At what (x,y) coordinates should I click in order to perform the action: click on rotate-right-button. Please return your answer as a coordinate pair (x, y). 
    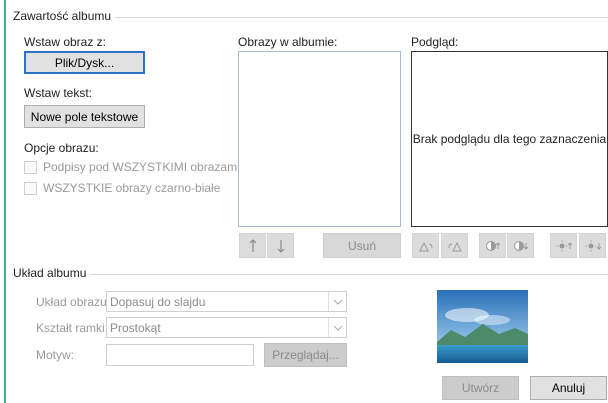
    Looking at the image, I should click on (454, 245).